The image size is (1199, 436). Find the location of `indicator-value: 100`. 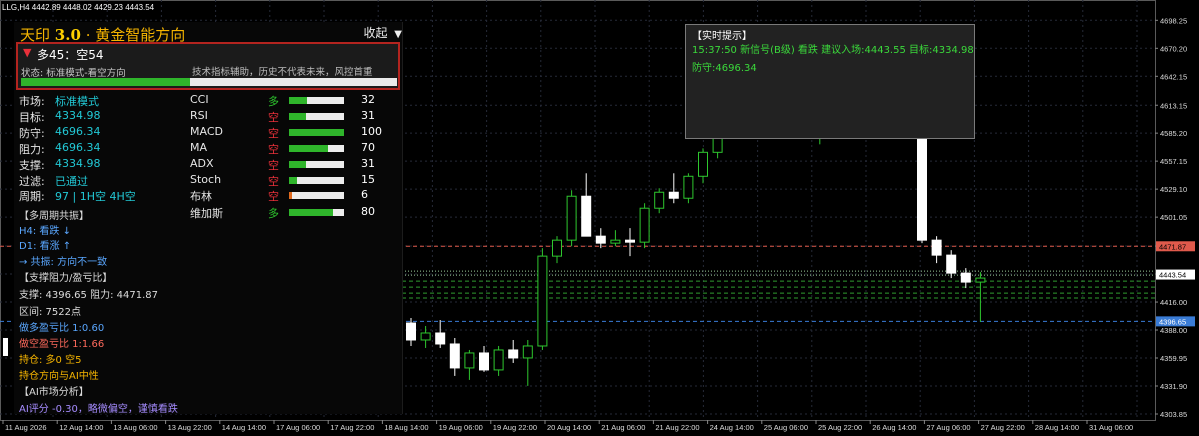

indicator-value: 100 is located at coordinates (371, 131).